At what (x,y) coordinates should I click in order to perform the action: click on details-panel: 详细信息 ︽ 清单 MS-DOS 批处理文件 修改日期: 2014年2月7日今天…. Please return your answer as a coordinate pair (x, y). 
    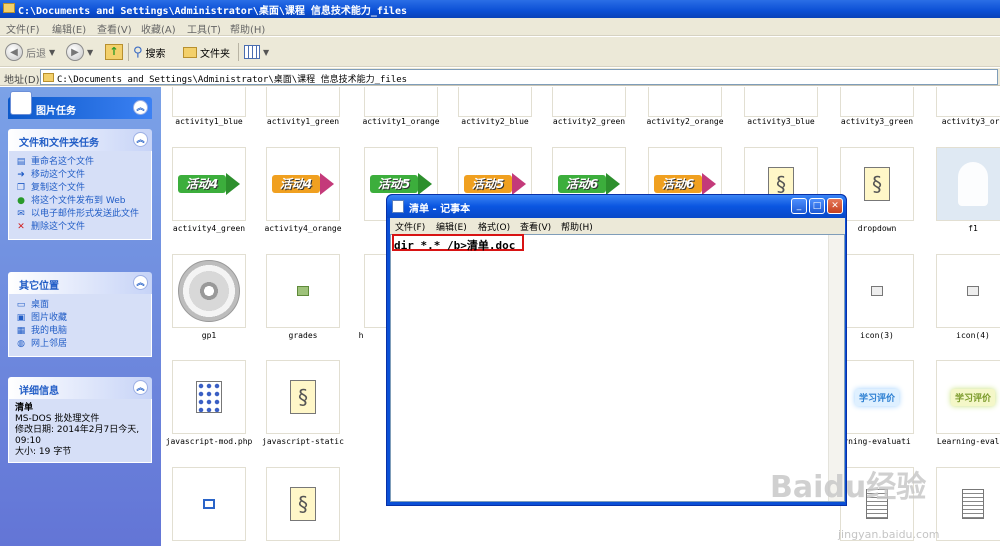
    Looking at the image, I should click on (80, 420).